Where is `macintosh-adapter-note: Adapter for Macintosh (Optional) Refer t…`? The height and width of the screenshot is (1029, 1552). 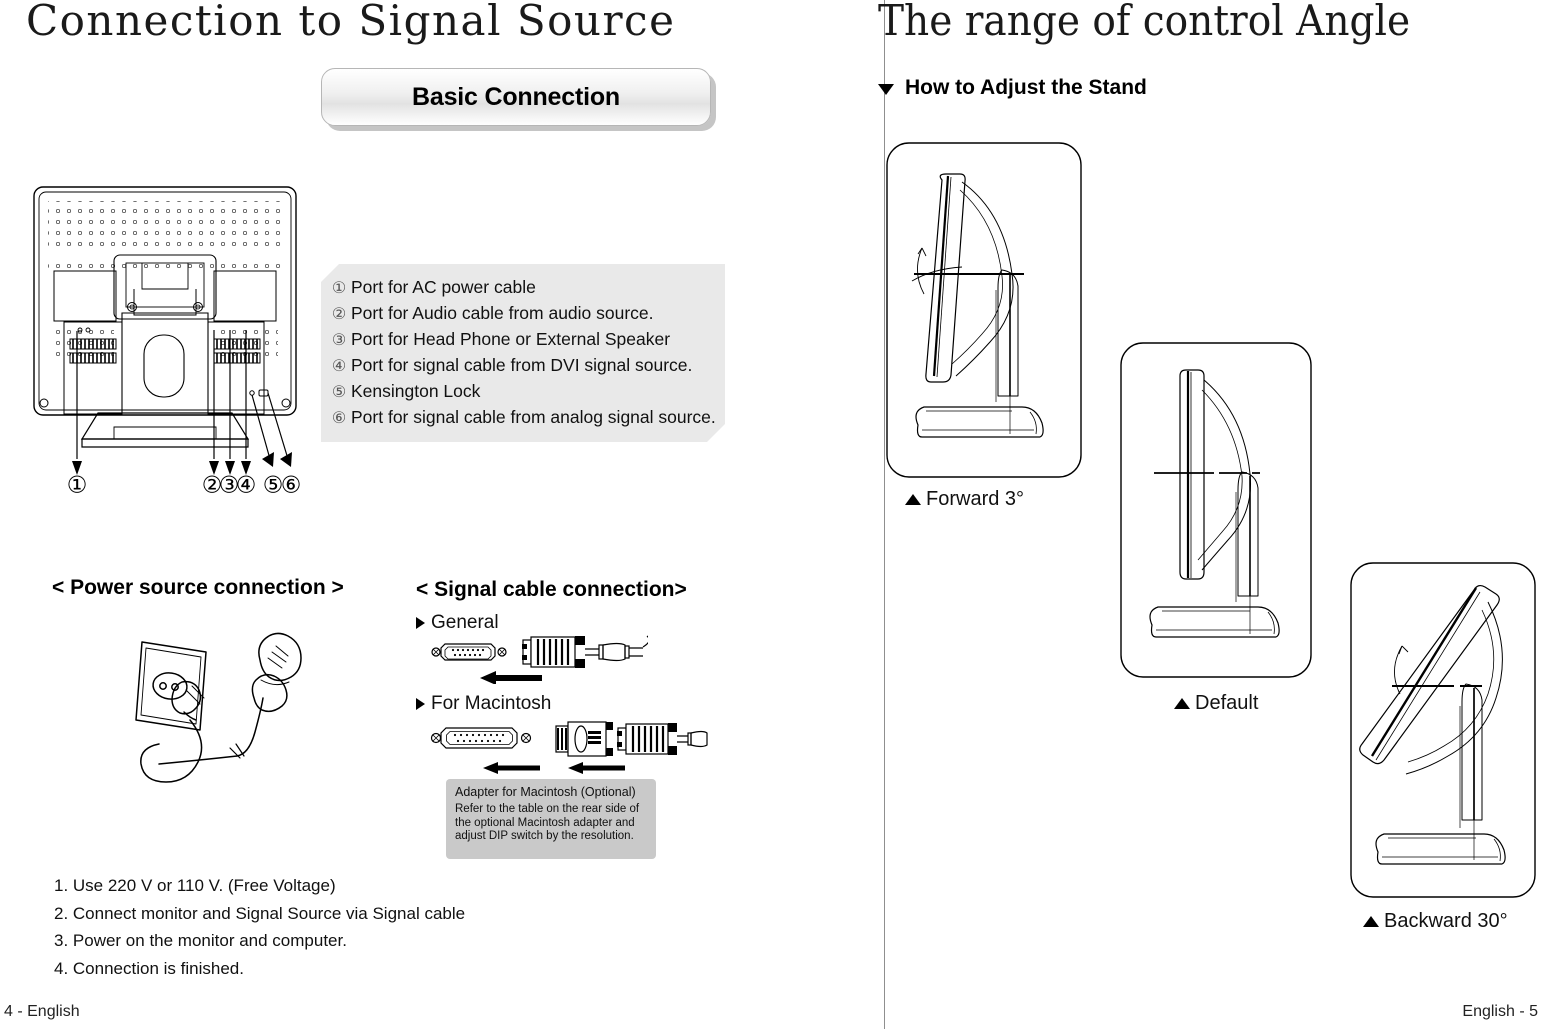
macintosh-adapter-note: Adapter for Macintosh (Optional) Refer t… is located at coordinates (551, 819).